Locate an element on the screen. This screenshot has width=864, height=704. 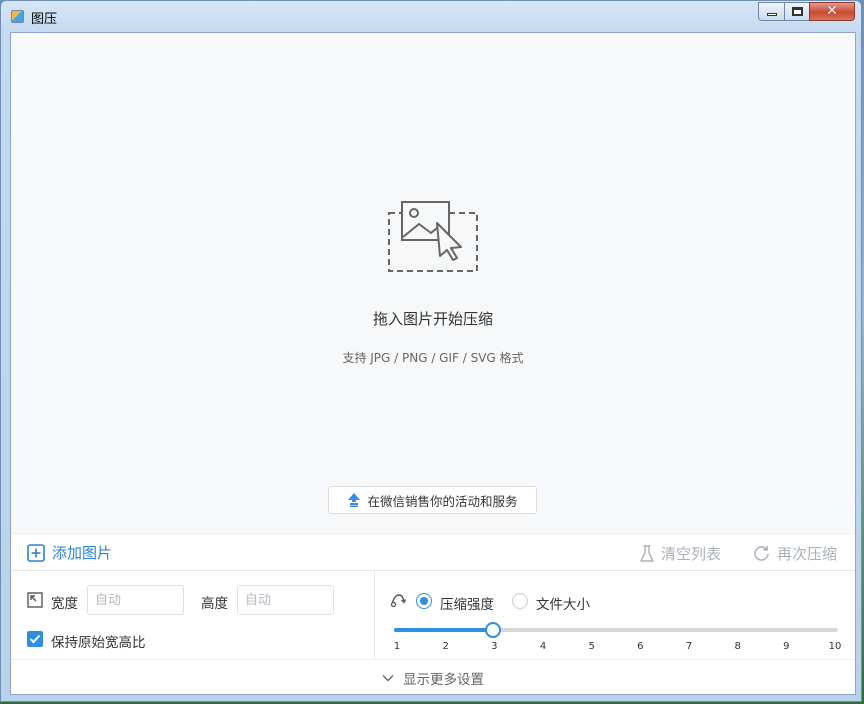
chevron-down-icon is located at coordinates (388, 678).